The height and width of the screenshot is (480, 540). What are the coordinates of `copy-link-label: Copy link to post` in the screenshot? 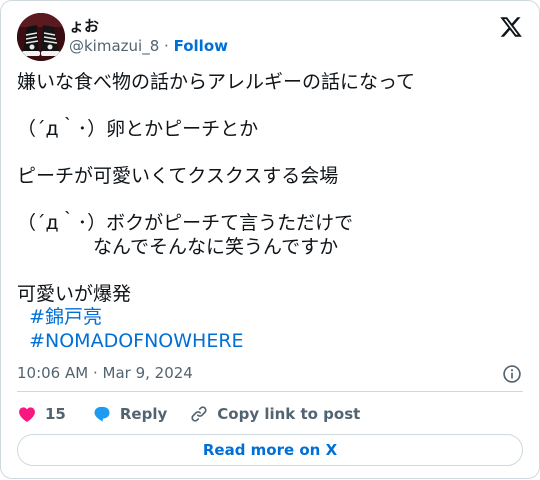 It's located at (289, 414).